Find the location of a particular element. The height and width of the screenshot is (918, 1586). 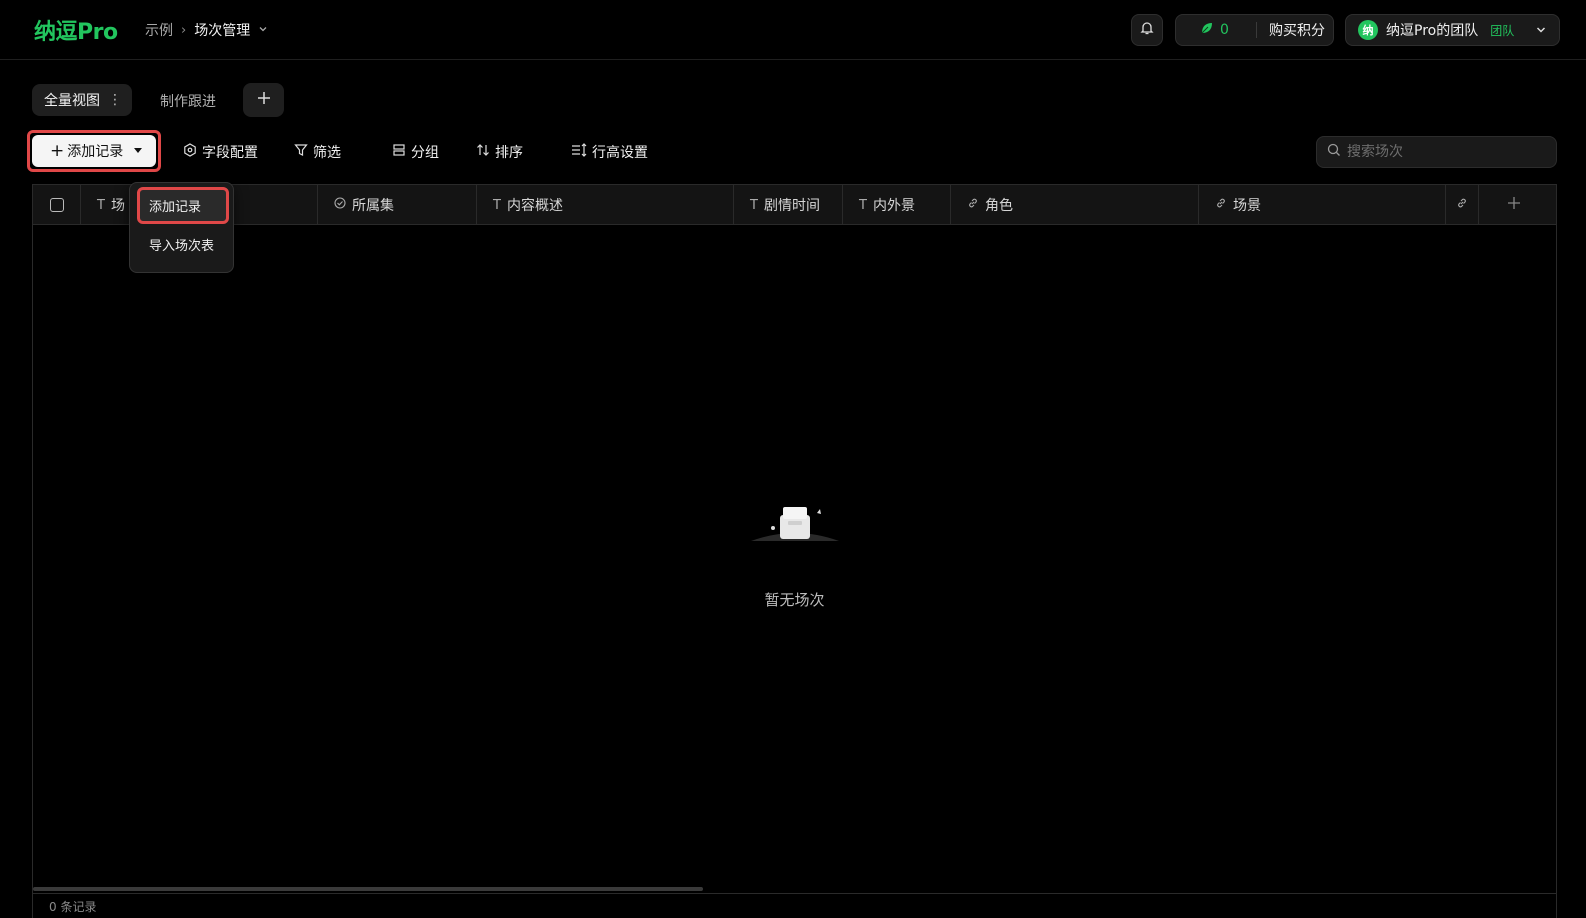

breadcrumb-parent: 示例 is located at coordinates (159, 30).